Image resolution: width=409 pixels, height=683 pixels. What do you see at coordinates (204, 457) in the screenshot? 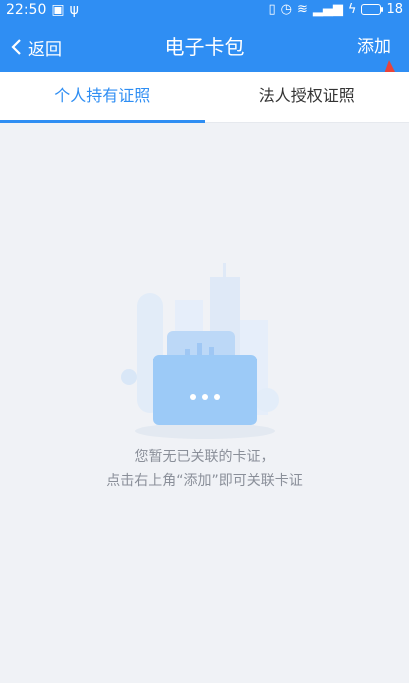
I see `empty-message-line-1: 您暂无已关联的卡证，` at bounding box center [204, 457].